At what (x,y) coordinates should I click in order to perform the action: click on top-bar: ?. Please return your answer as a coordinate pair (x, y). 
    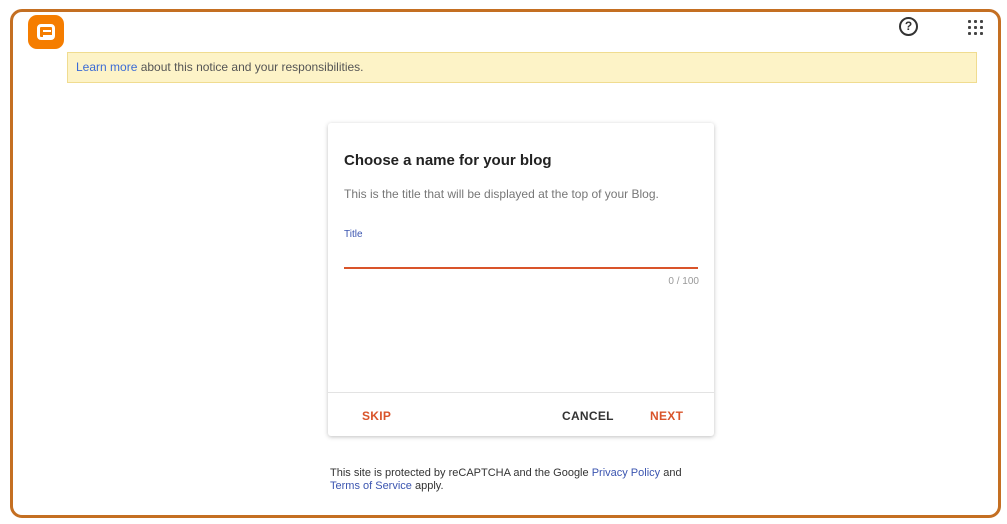
    Looking at the image, I should click on (505, 33).